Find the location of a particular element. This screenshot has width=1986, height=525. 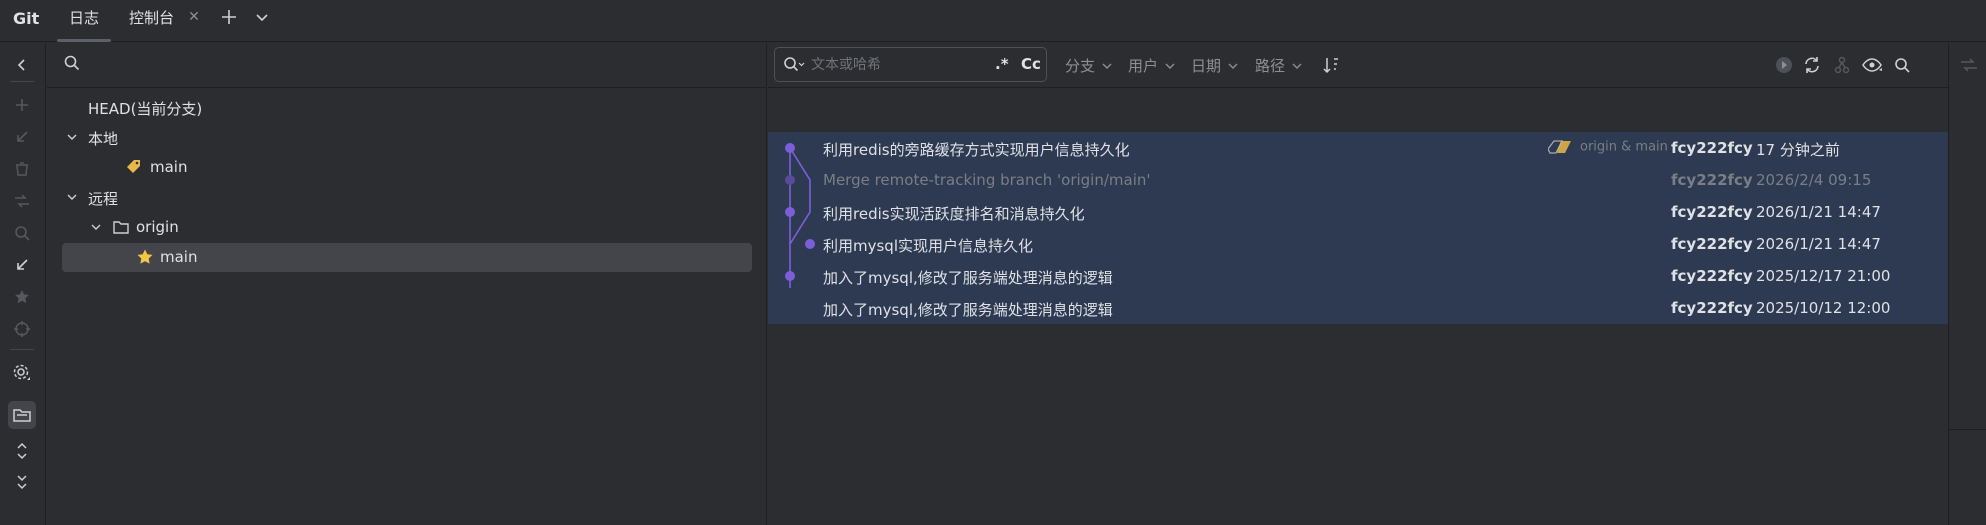

filter-branch-label: 分支 is located at coordinates (1080, 66).